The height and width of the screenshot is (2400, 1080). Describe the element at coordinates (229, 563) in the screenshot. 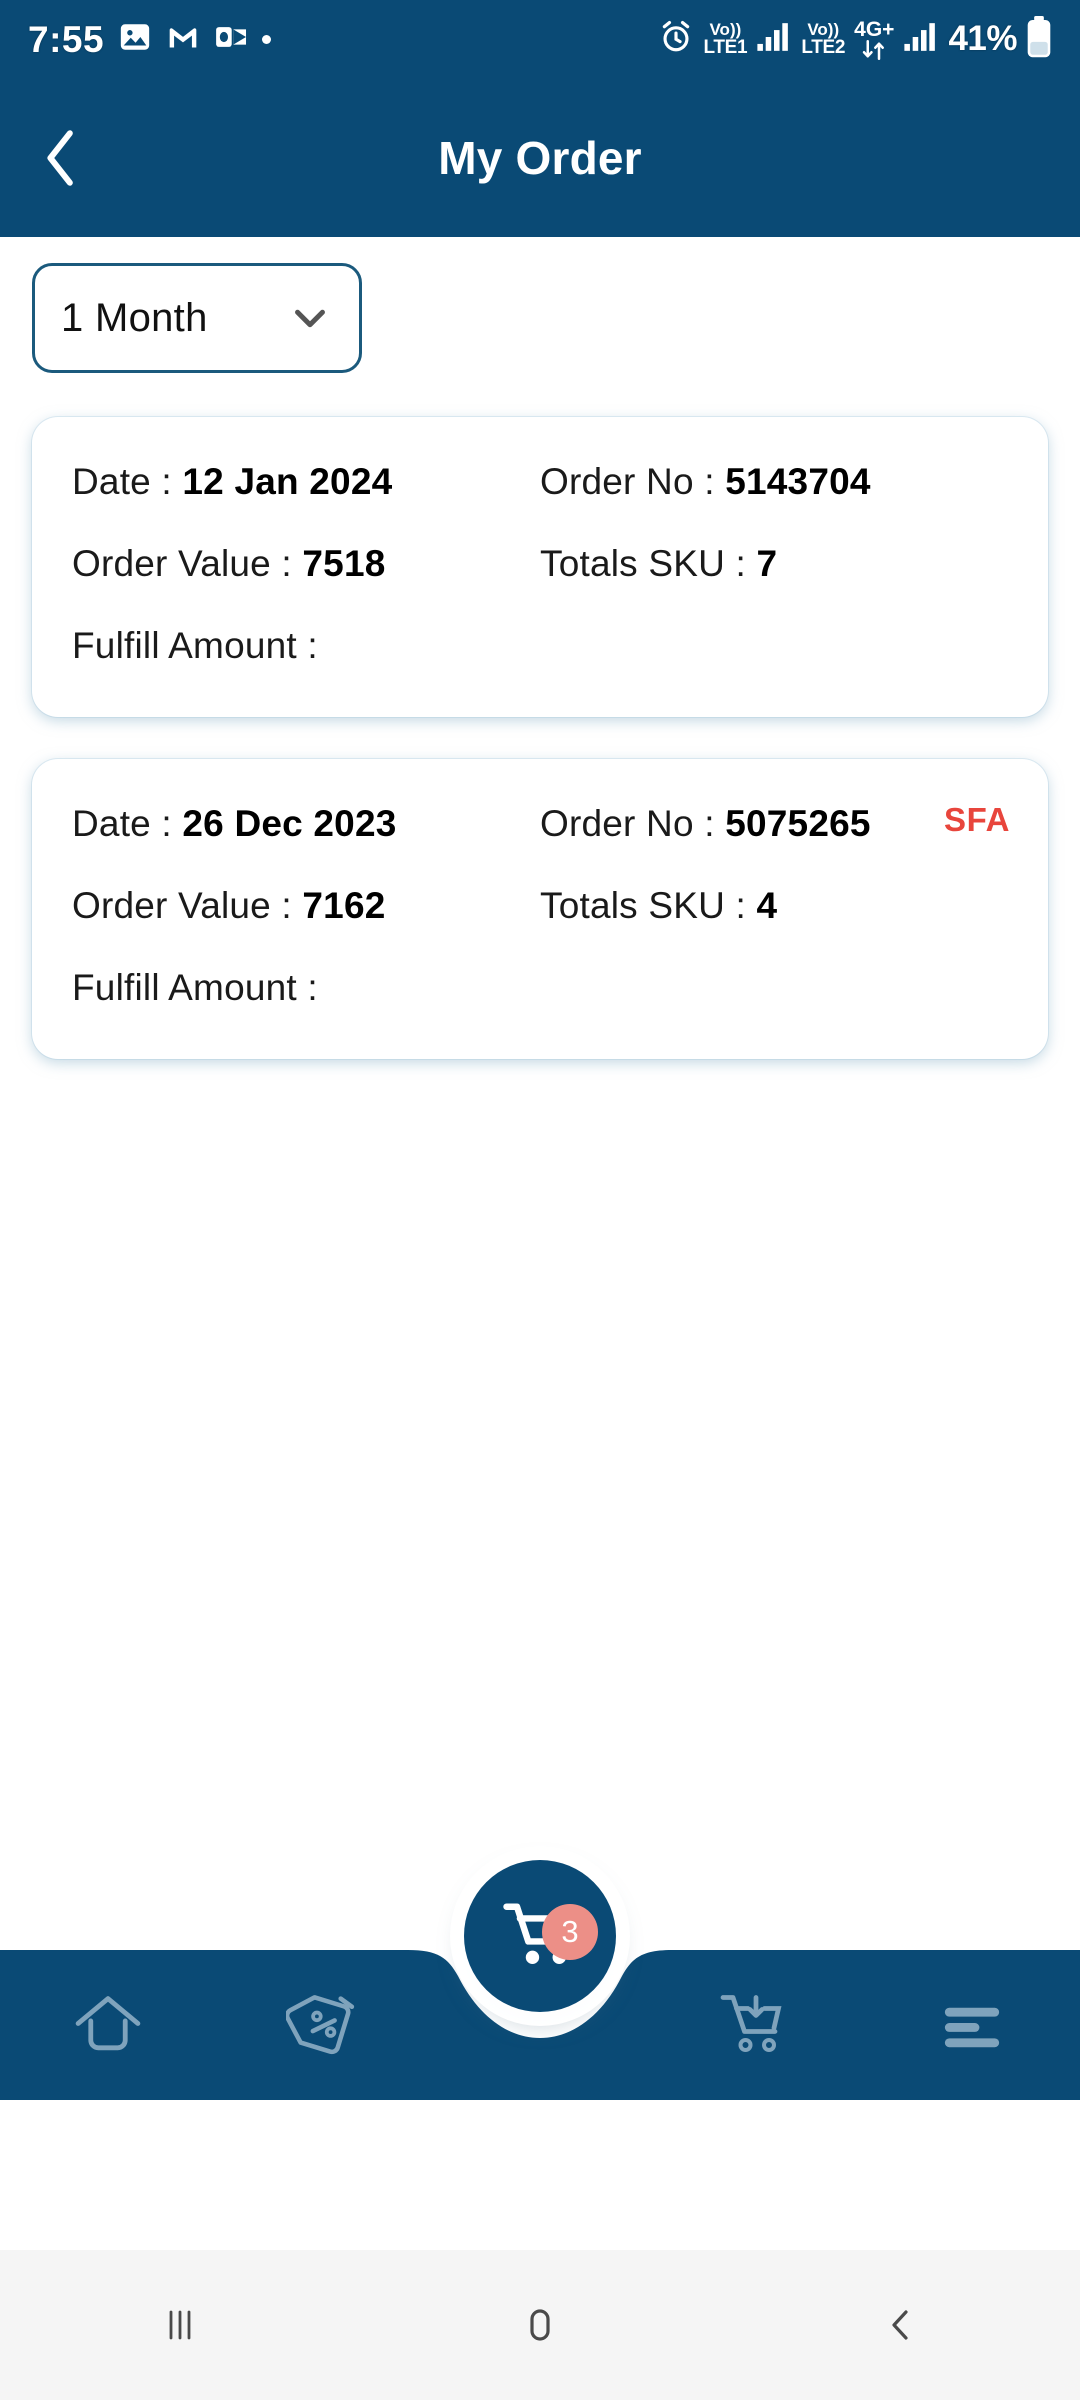

I see `order-value: Order Value : 7518` at that location.